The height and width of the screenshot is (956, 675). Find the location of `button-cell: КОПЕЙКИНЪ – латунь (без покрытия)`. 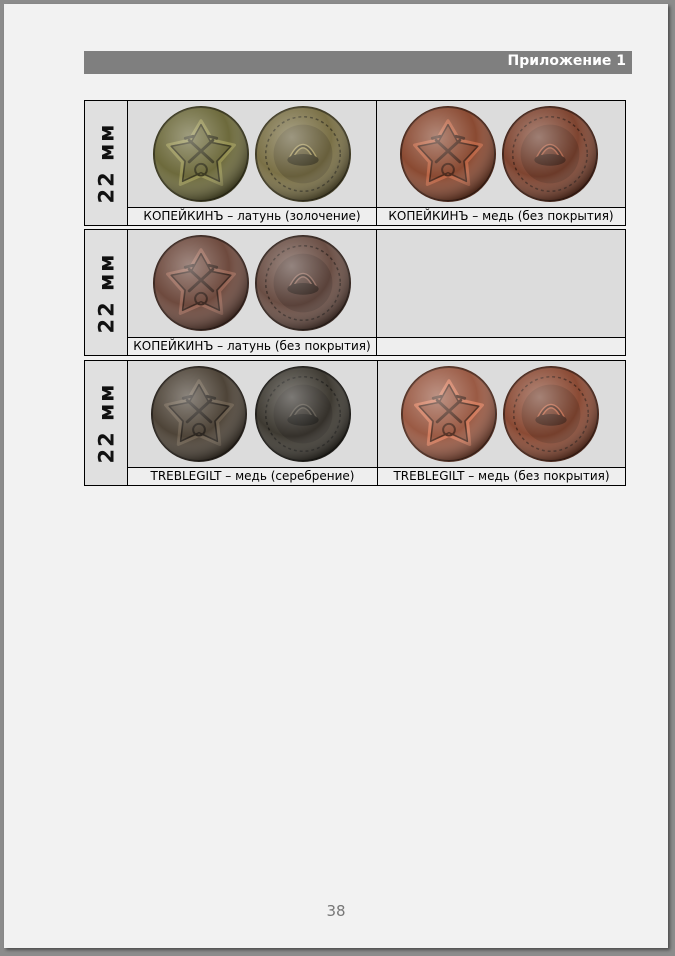

button-cell: КОПЕЙКИНЪ – латунь (без покрытия) is located at coordinates (252, 292).